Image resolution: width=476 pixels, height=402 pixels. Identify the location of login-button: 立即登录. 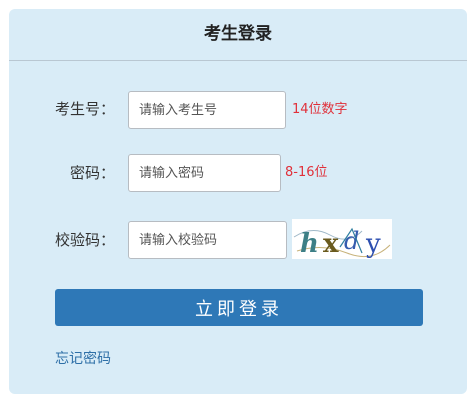
(239, 307).